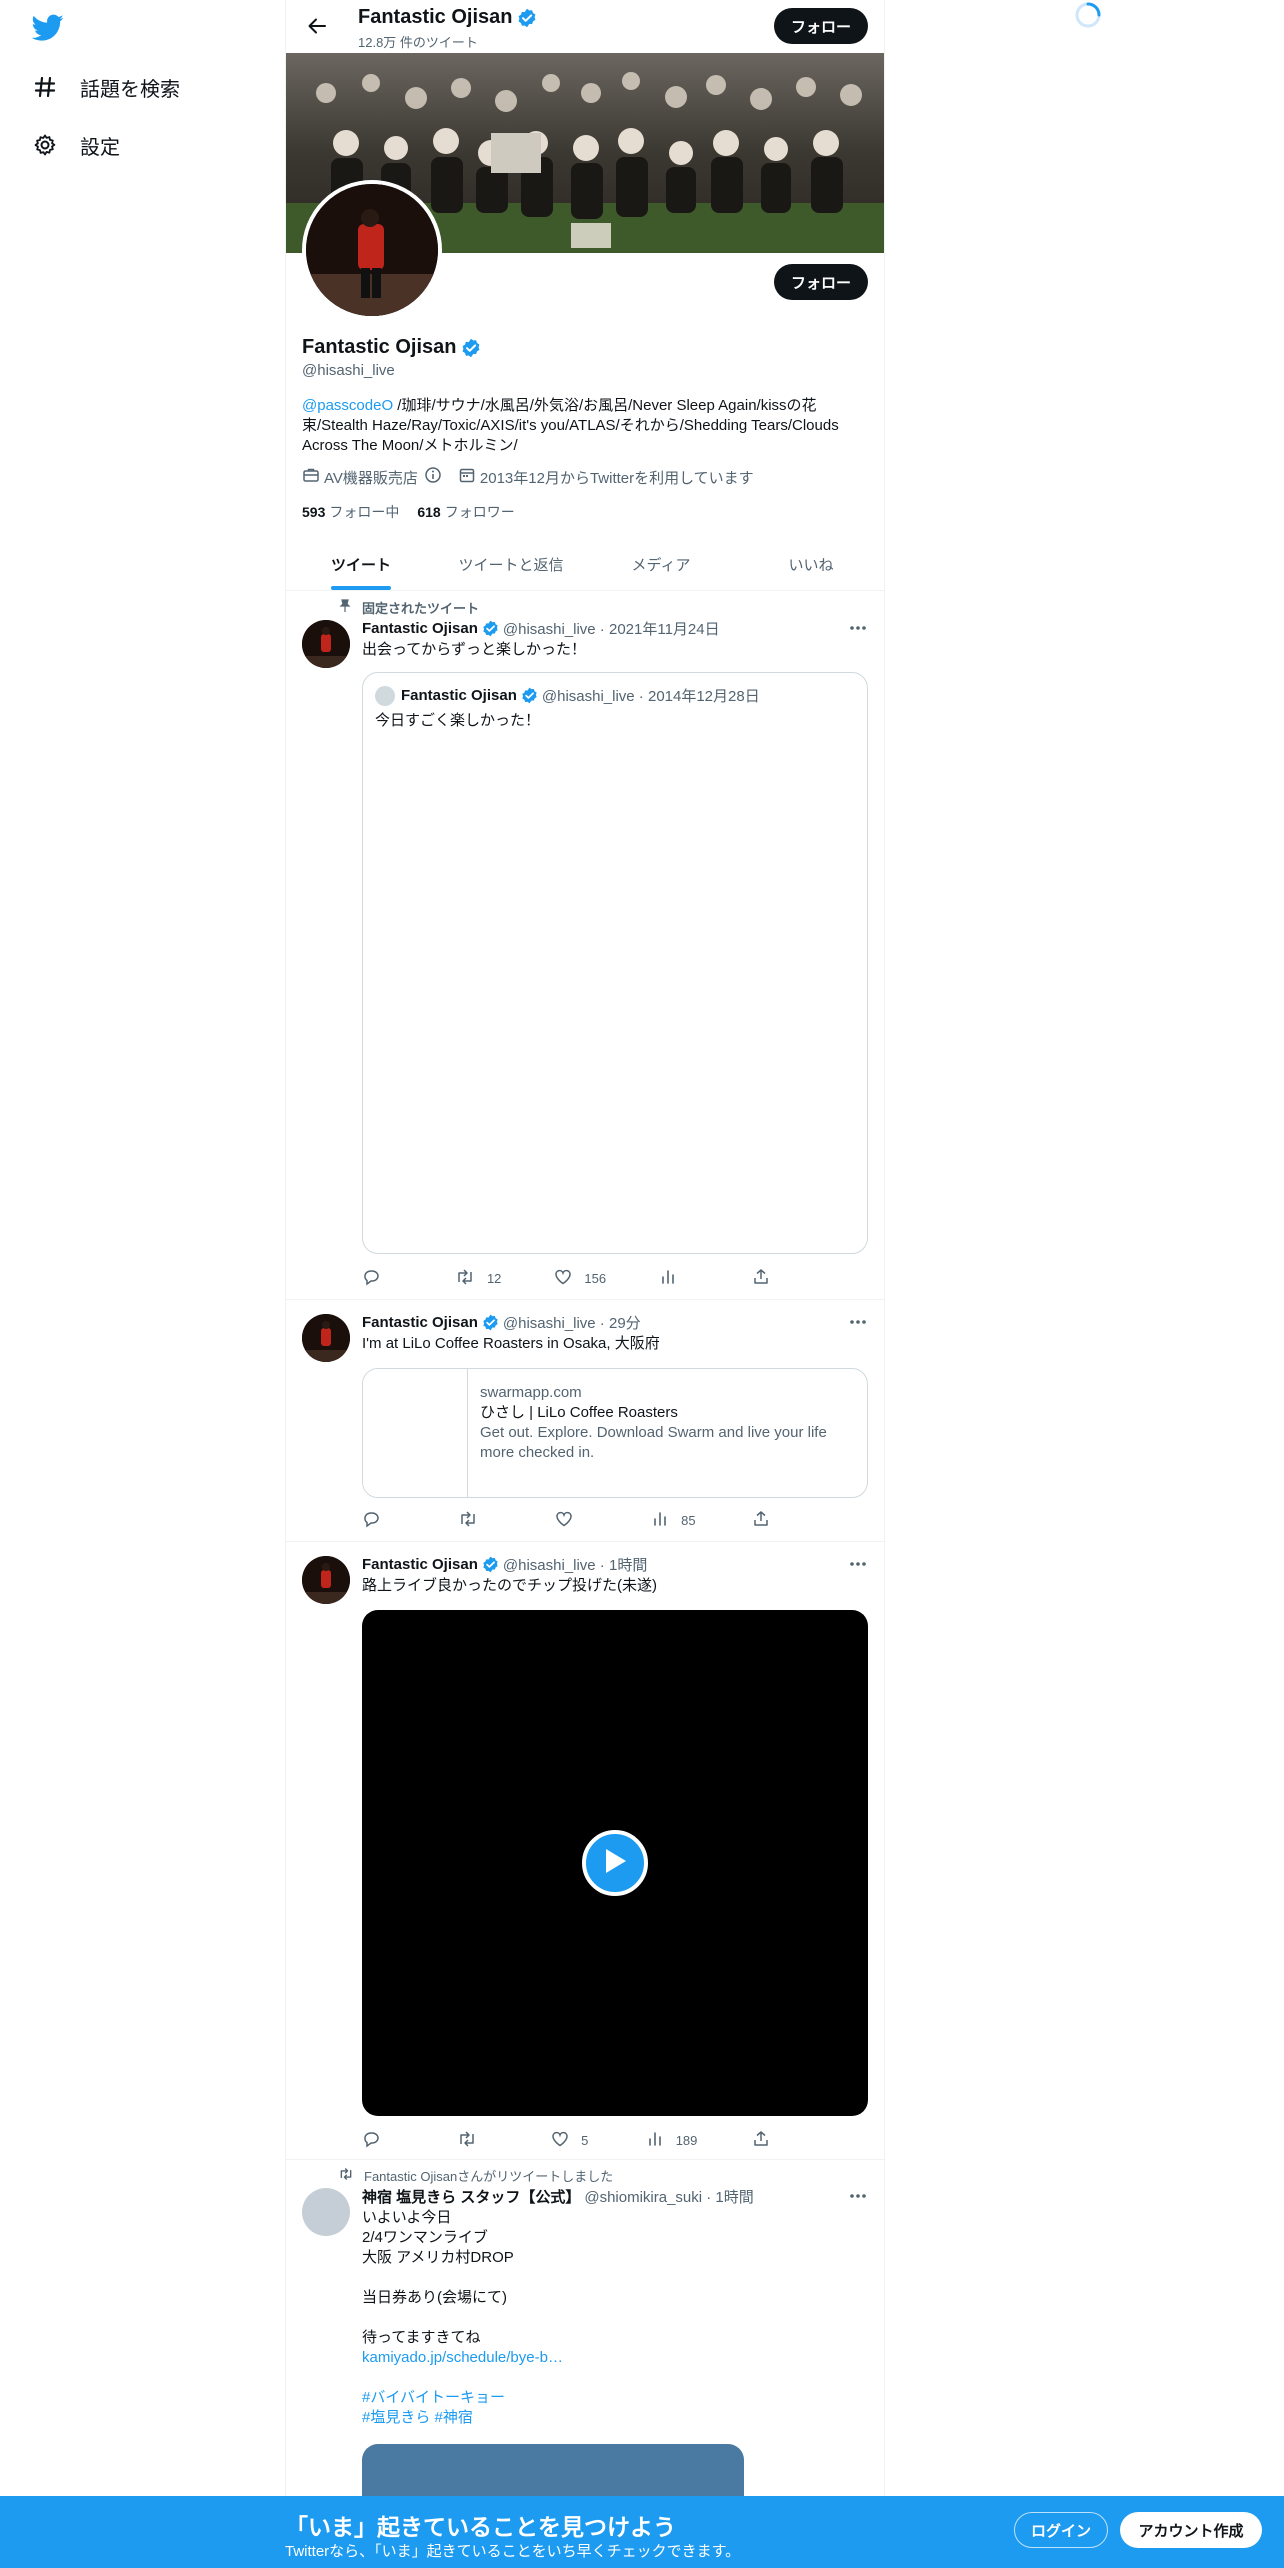 This screenshot has width=1284, height=2568. What do you see at coordinates (471, 2196) in the screenshot?
I see `tweet-author-name: 神宿 塩見きら スタッフ【公式】` at bounding box center [471, 2196].